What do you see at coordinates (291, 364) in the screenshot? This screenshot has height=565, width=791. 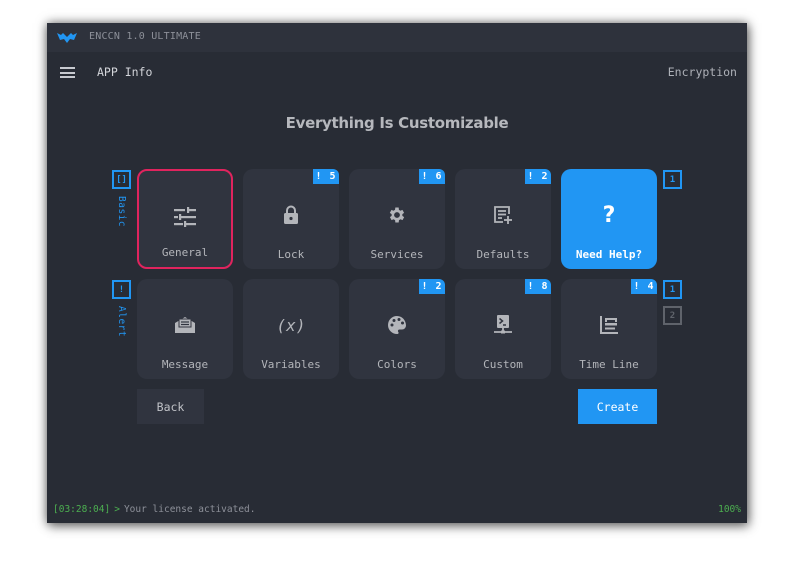 I see `tile-label: Variables` at bounding box center [291, 364].